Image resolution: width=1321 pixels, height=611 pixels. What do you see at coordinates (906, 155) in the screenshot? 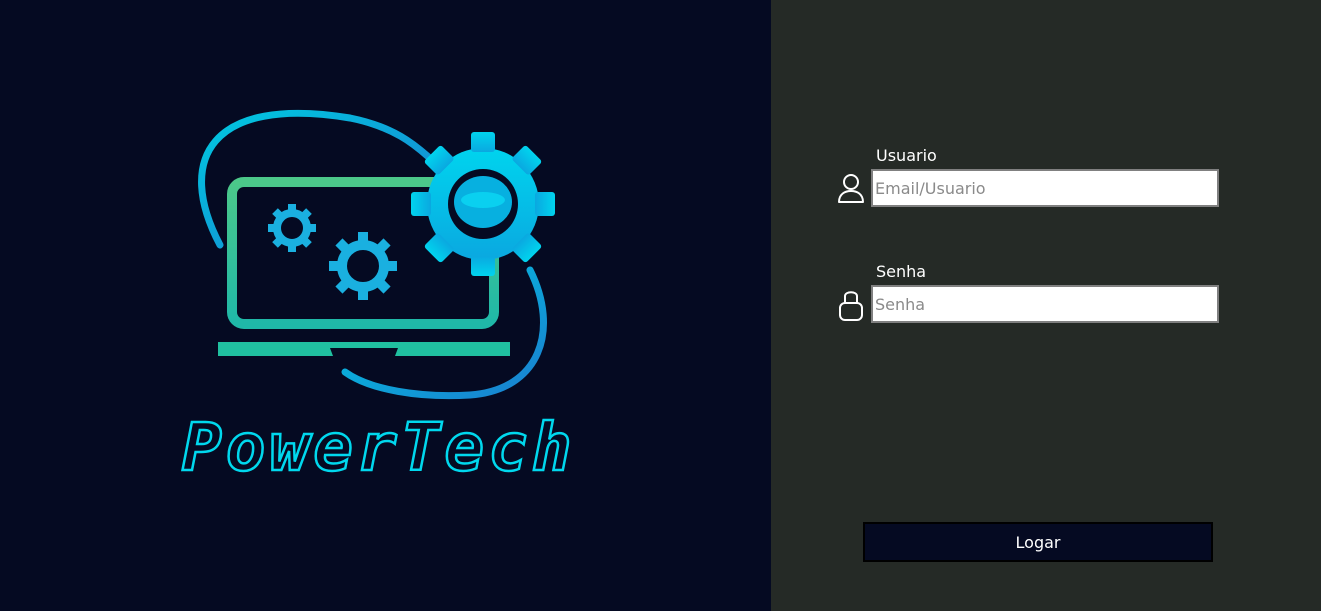
I see `username-label: Usuario` at bounding box center [906, 155].